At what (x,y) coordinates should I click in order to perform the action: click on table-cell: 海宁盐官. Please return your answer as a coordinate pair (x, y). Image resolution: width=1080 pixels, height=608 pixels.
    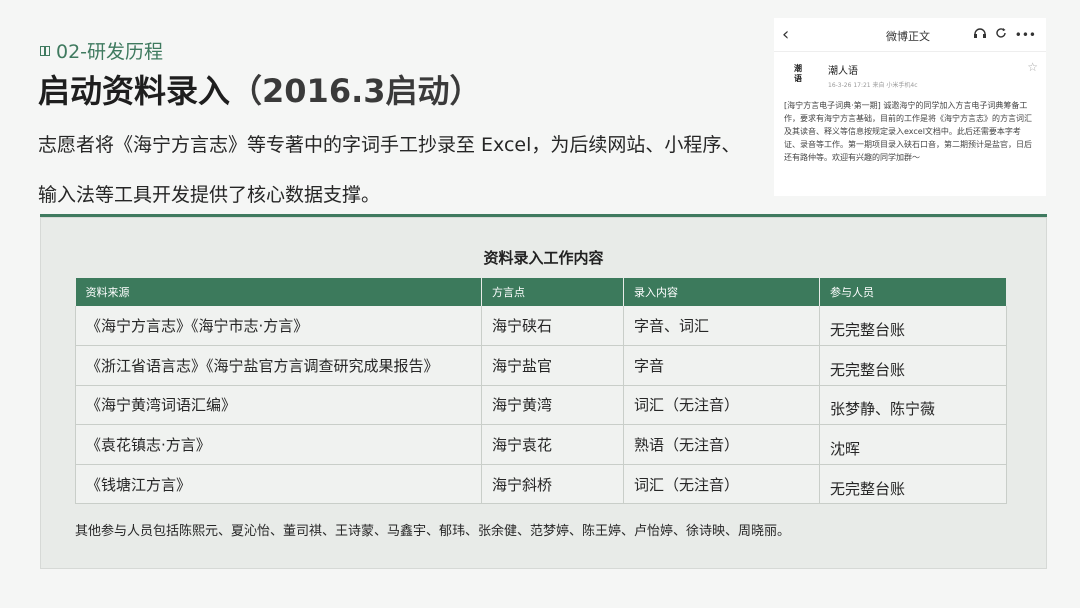
    Looking at the image, I should click on (552, 365).